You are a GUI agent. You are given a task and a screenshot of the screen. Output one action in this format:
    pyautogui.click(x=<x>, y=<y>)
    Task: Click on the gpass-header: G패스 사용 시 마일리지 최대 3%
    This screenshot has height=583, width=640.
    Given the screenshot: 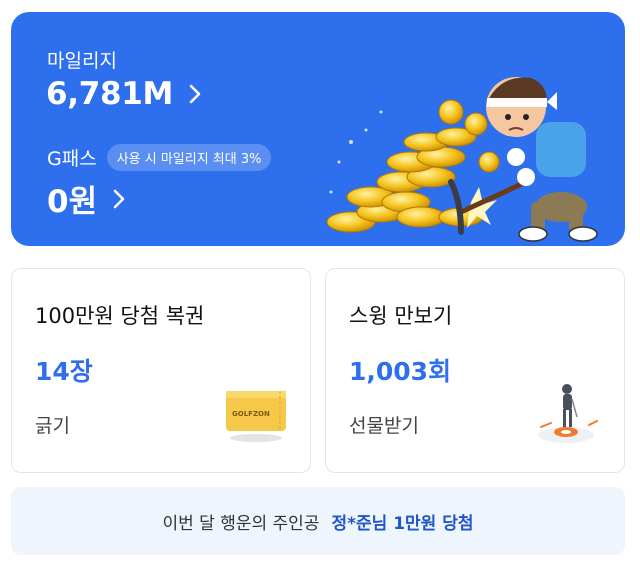 What is the action you would take?
    pyautogui.click(x=159, y=157)
    